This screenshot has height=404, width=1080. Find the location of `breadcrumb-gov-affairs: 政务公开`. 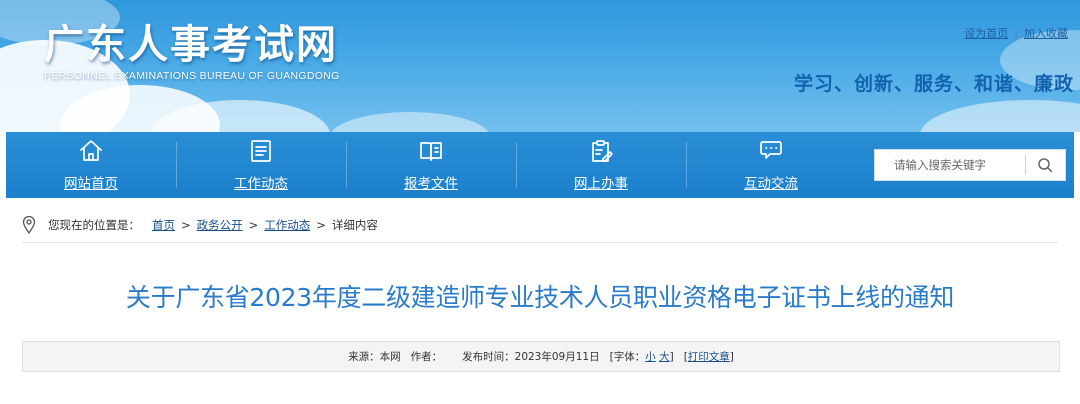

breadcrumb-gov-affairs: 政务公开 is located at coordinates (220, 225).